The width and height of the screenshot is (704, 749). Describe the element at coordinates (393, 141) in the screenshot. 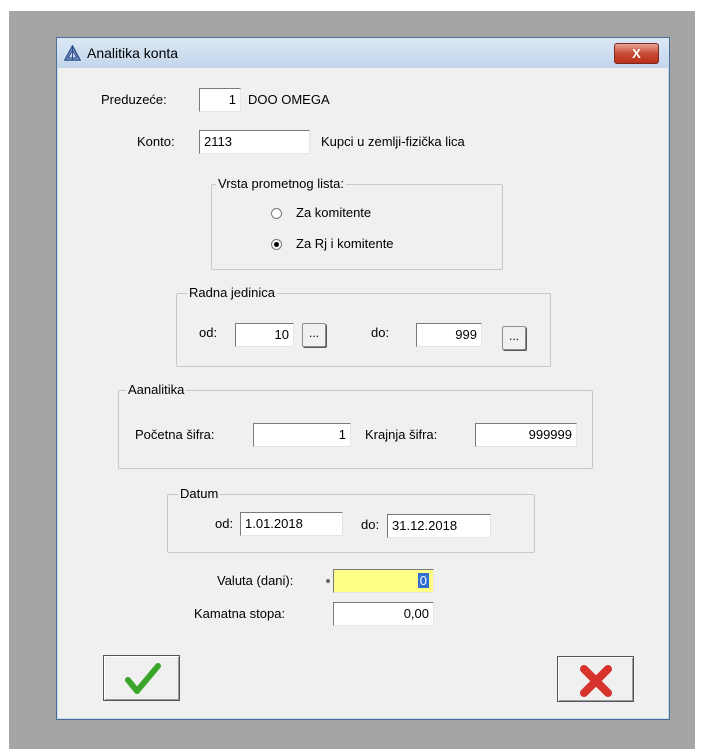

I see `account-description: Kupci u zemlji-fizička lica` at that location.